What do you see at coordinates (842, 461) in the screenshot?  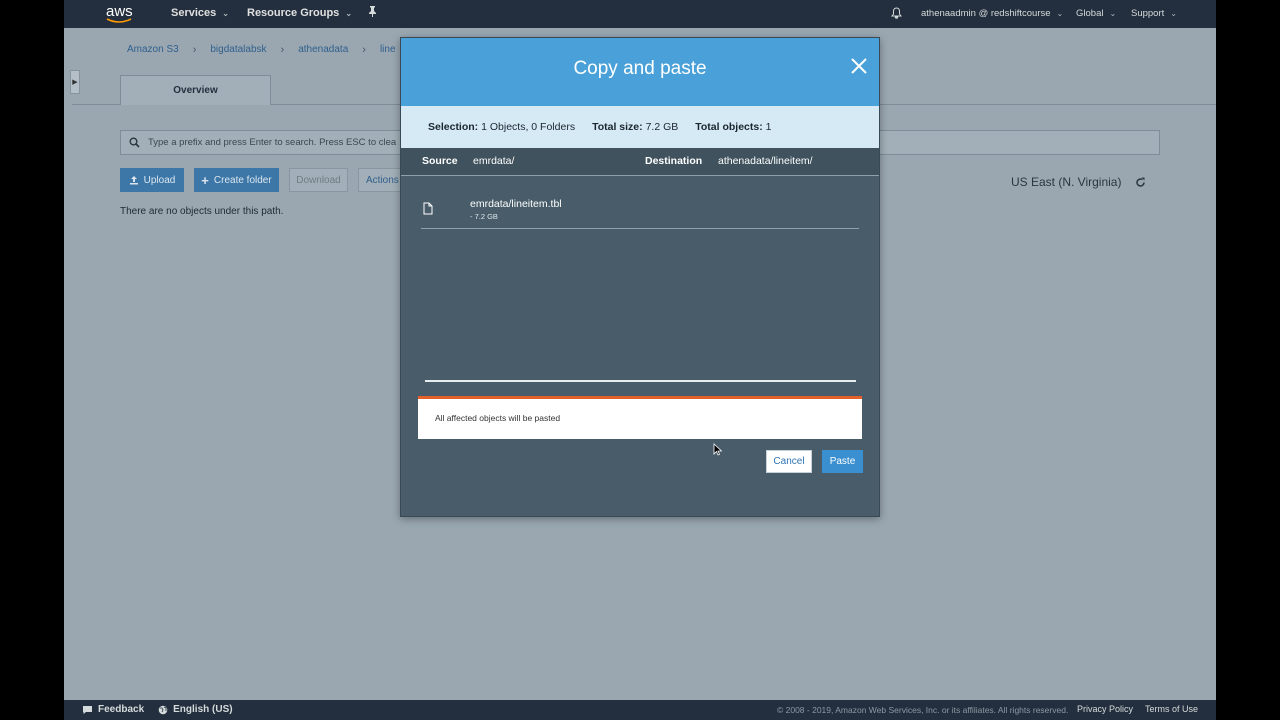 I see `paste-button: Paste` at bounding box center [842, 461].